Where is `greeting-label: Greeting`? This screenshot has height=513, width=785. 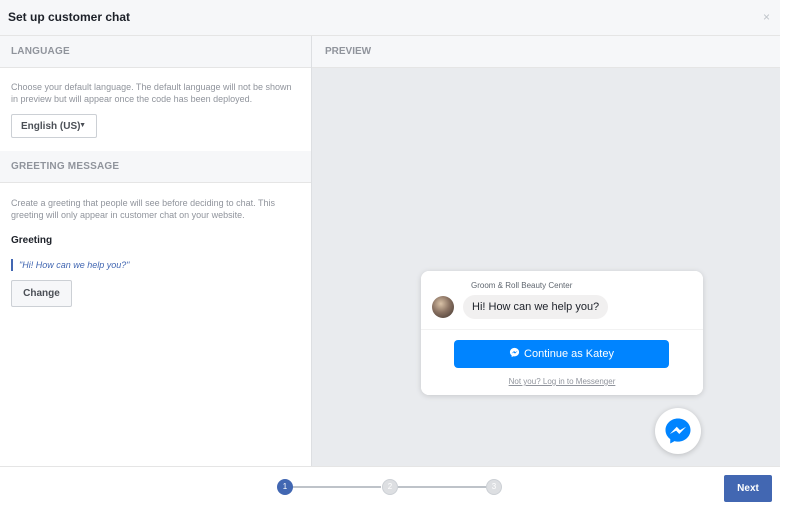
greeting-label: Greeting is located at coordinates (32, 240).